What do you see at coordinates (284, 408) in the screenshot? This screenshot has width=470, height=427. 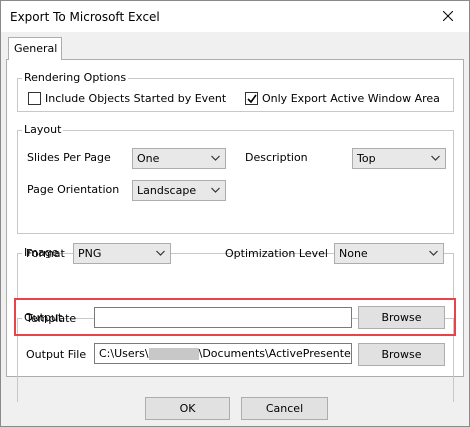 I see `cancel-button: Cancel` at bounding box center [284, 408].